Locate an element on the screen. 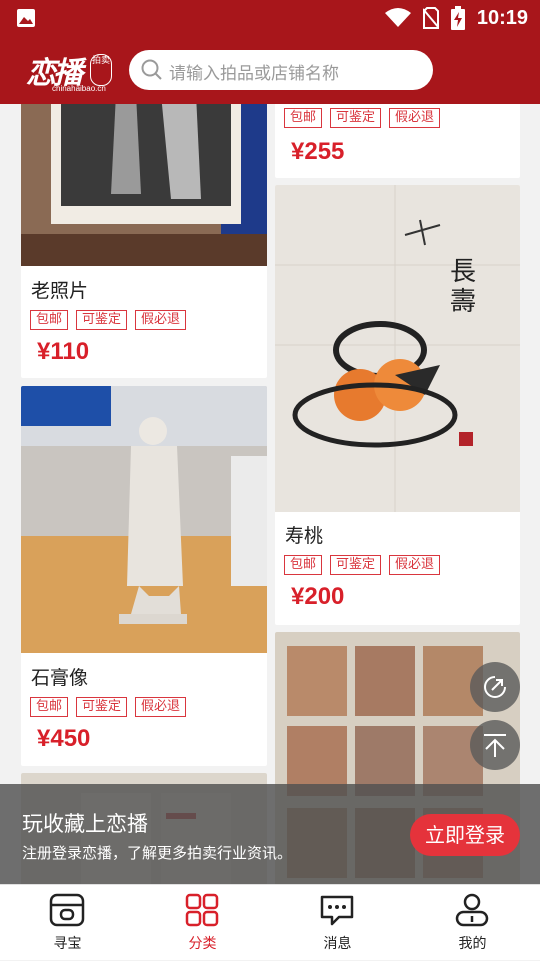 The height and width of the screenshot is (961, 540). product-price: ¥450 is located at coordinates (64, 738).